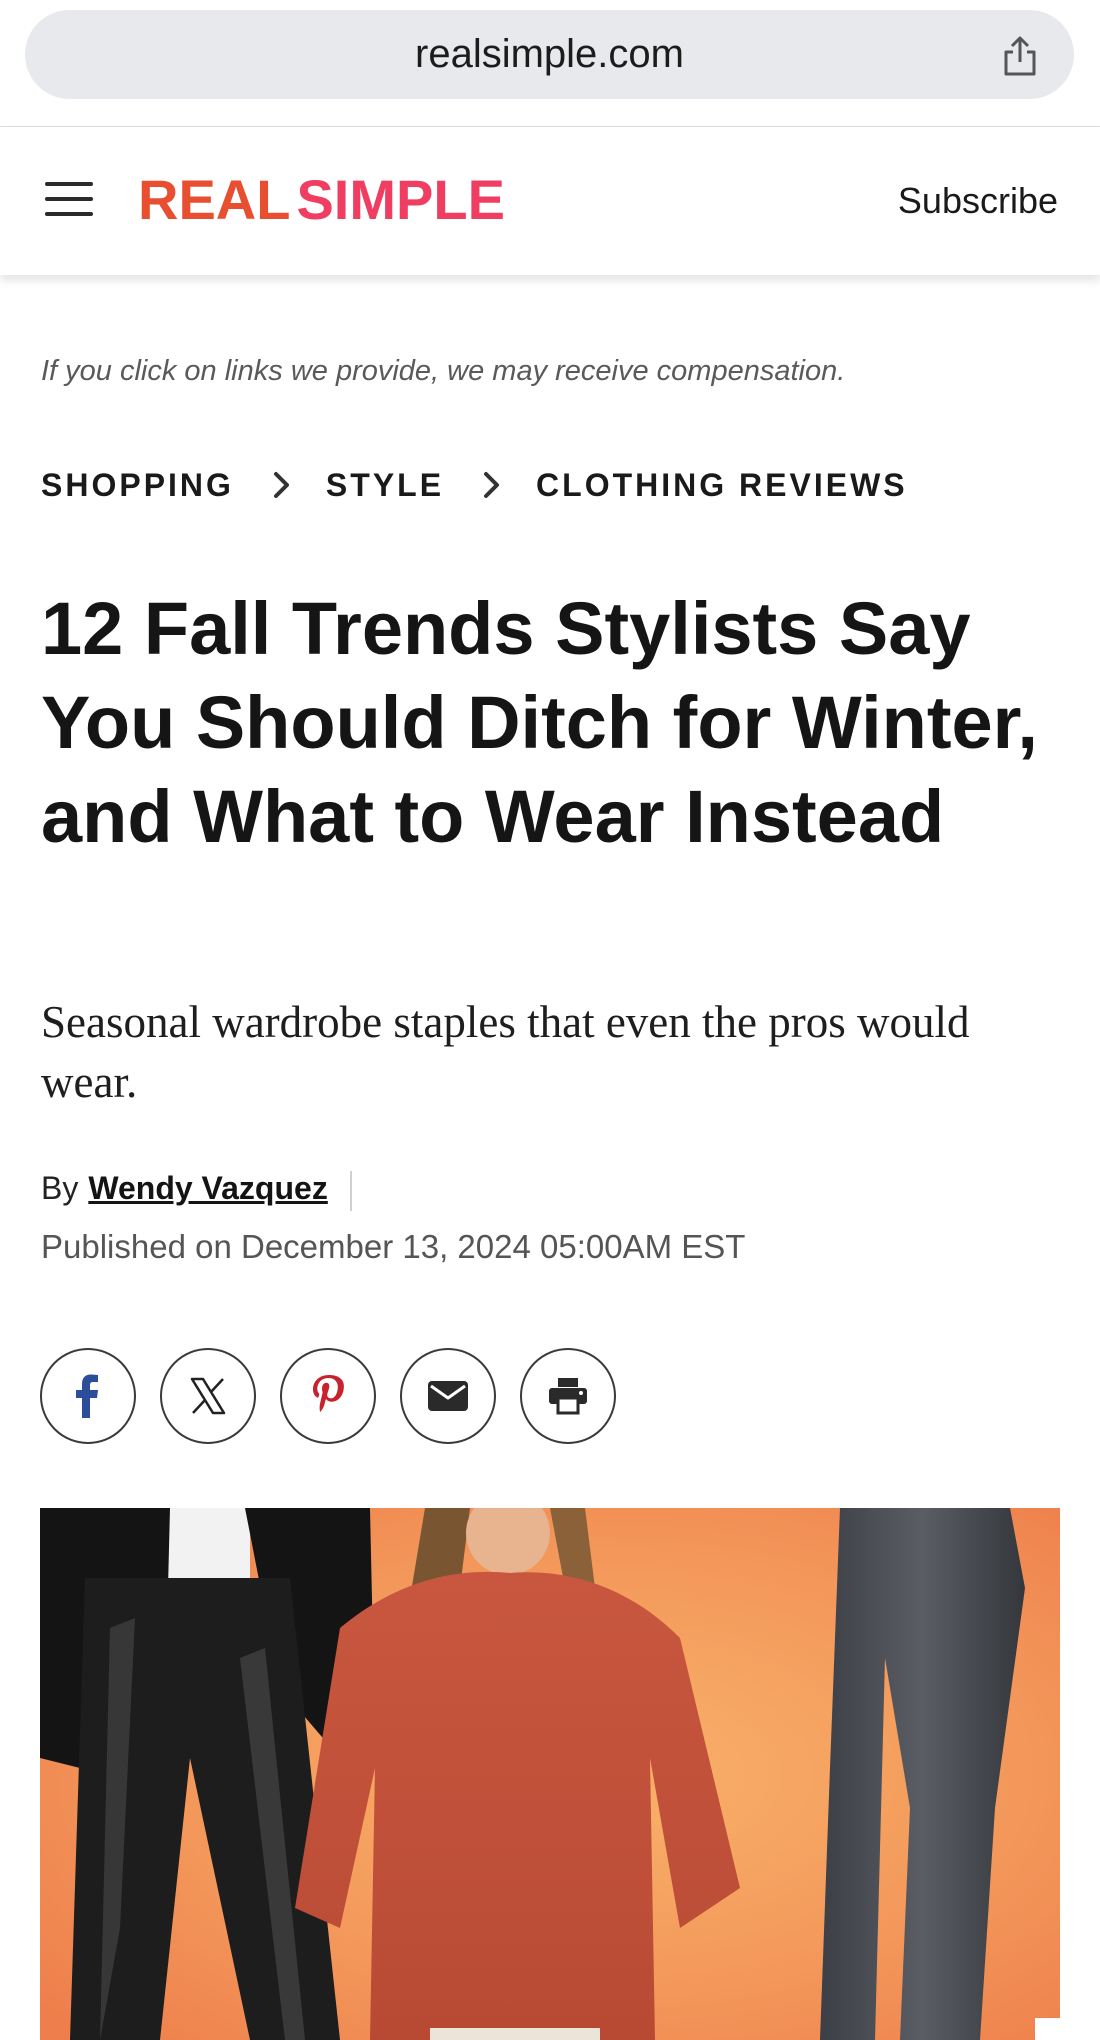 This screenshot has height=2040, width=1100. Describe the element at coordinates (474, 485) in the screenshot. I see `breadcrumb: SHOPPING STYLE CLOTHING REVIEWS` at that location.